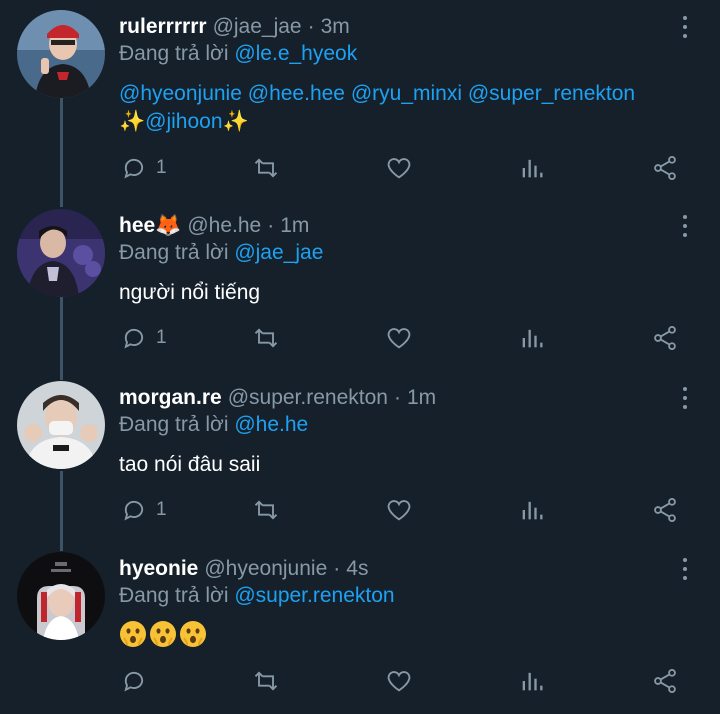 This screenshot has height=714, width=720. I want to click on user-handle: @he.he, so click(224, 226).